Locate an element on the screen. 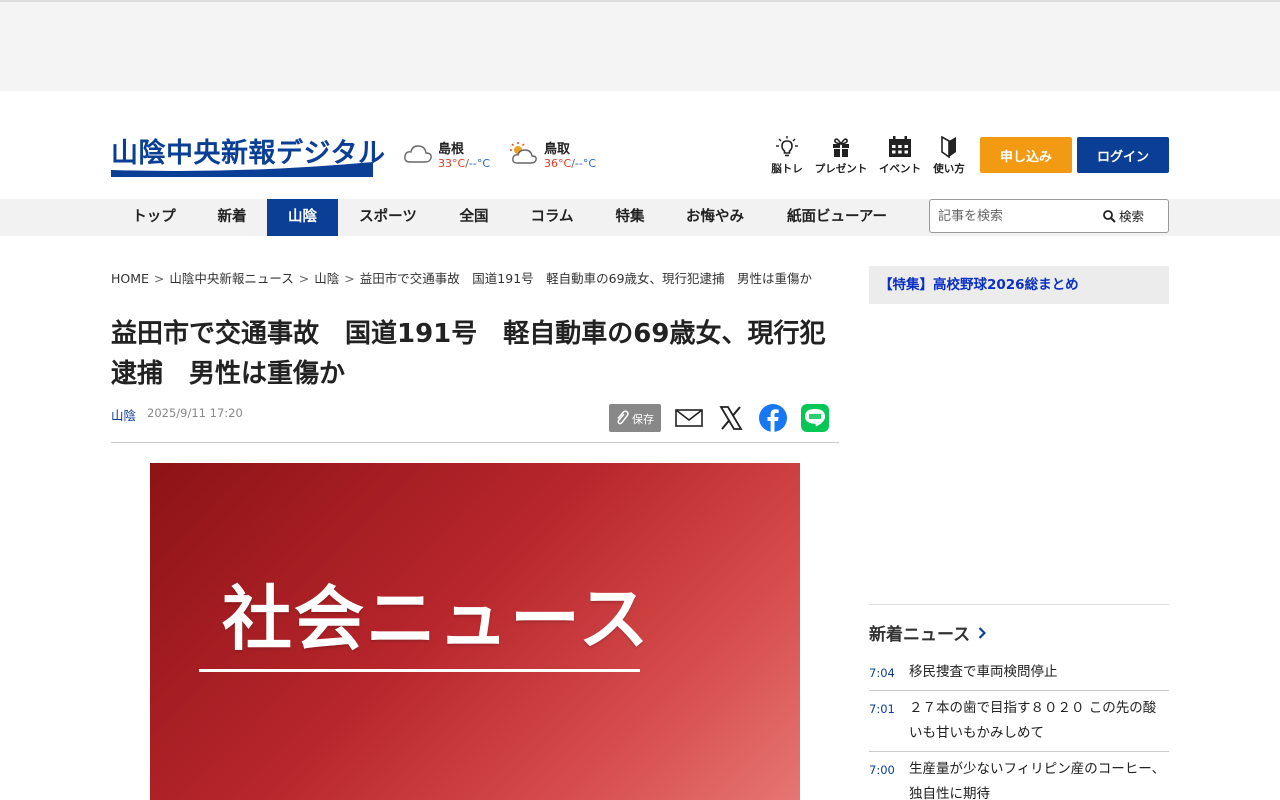 The width and height of the screenshot is (1280, 800). search-box: 検索 is located at coordinates (1049, 216).